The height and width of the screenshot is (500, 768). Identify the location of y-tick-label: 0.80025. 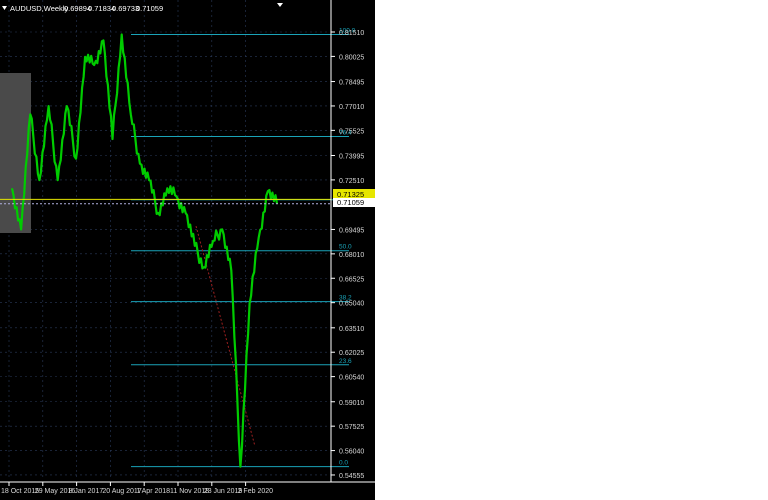
(351, 57).